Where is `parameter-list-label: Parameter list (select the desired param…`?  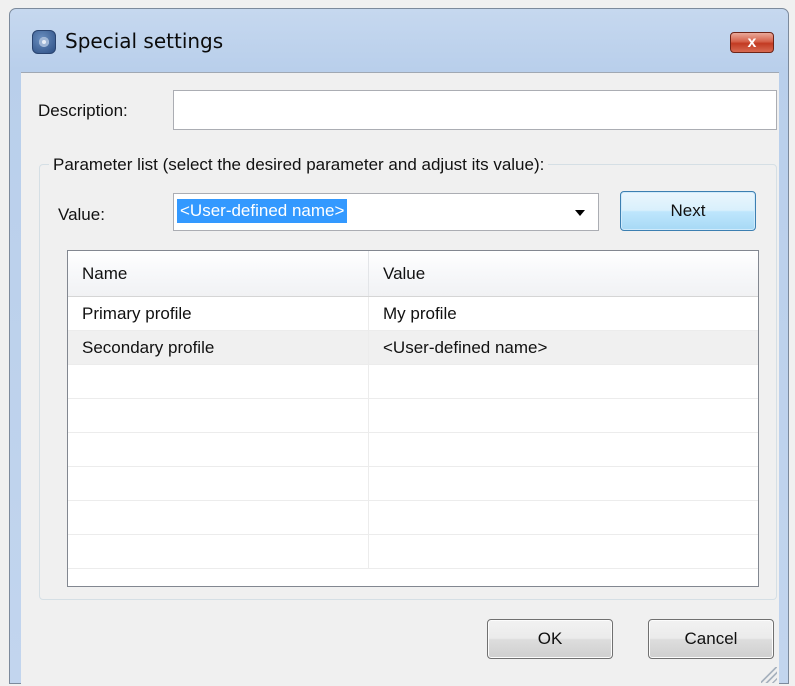
parameter-list-label: Parameter list (select the desired param… is located at coordinates (299, 165).